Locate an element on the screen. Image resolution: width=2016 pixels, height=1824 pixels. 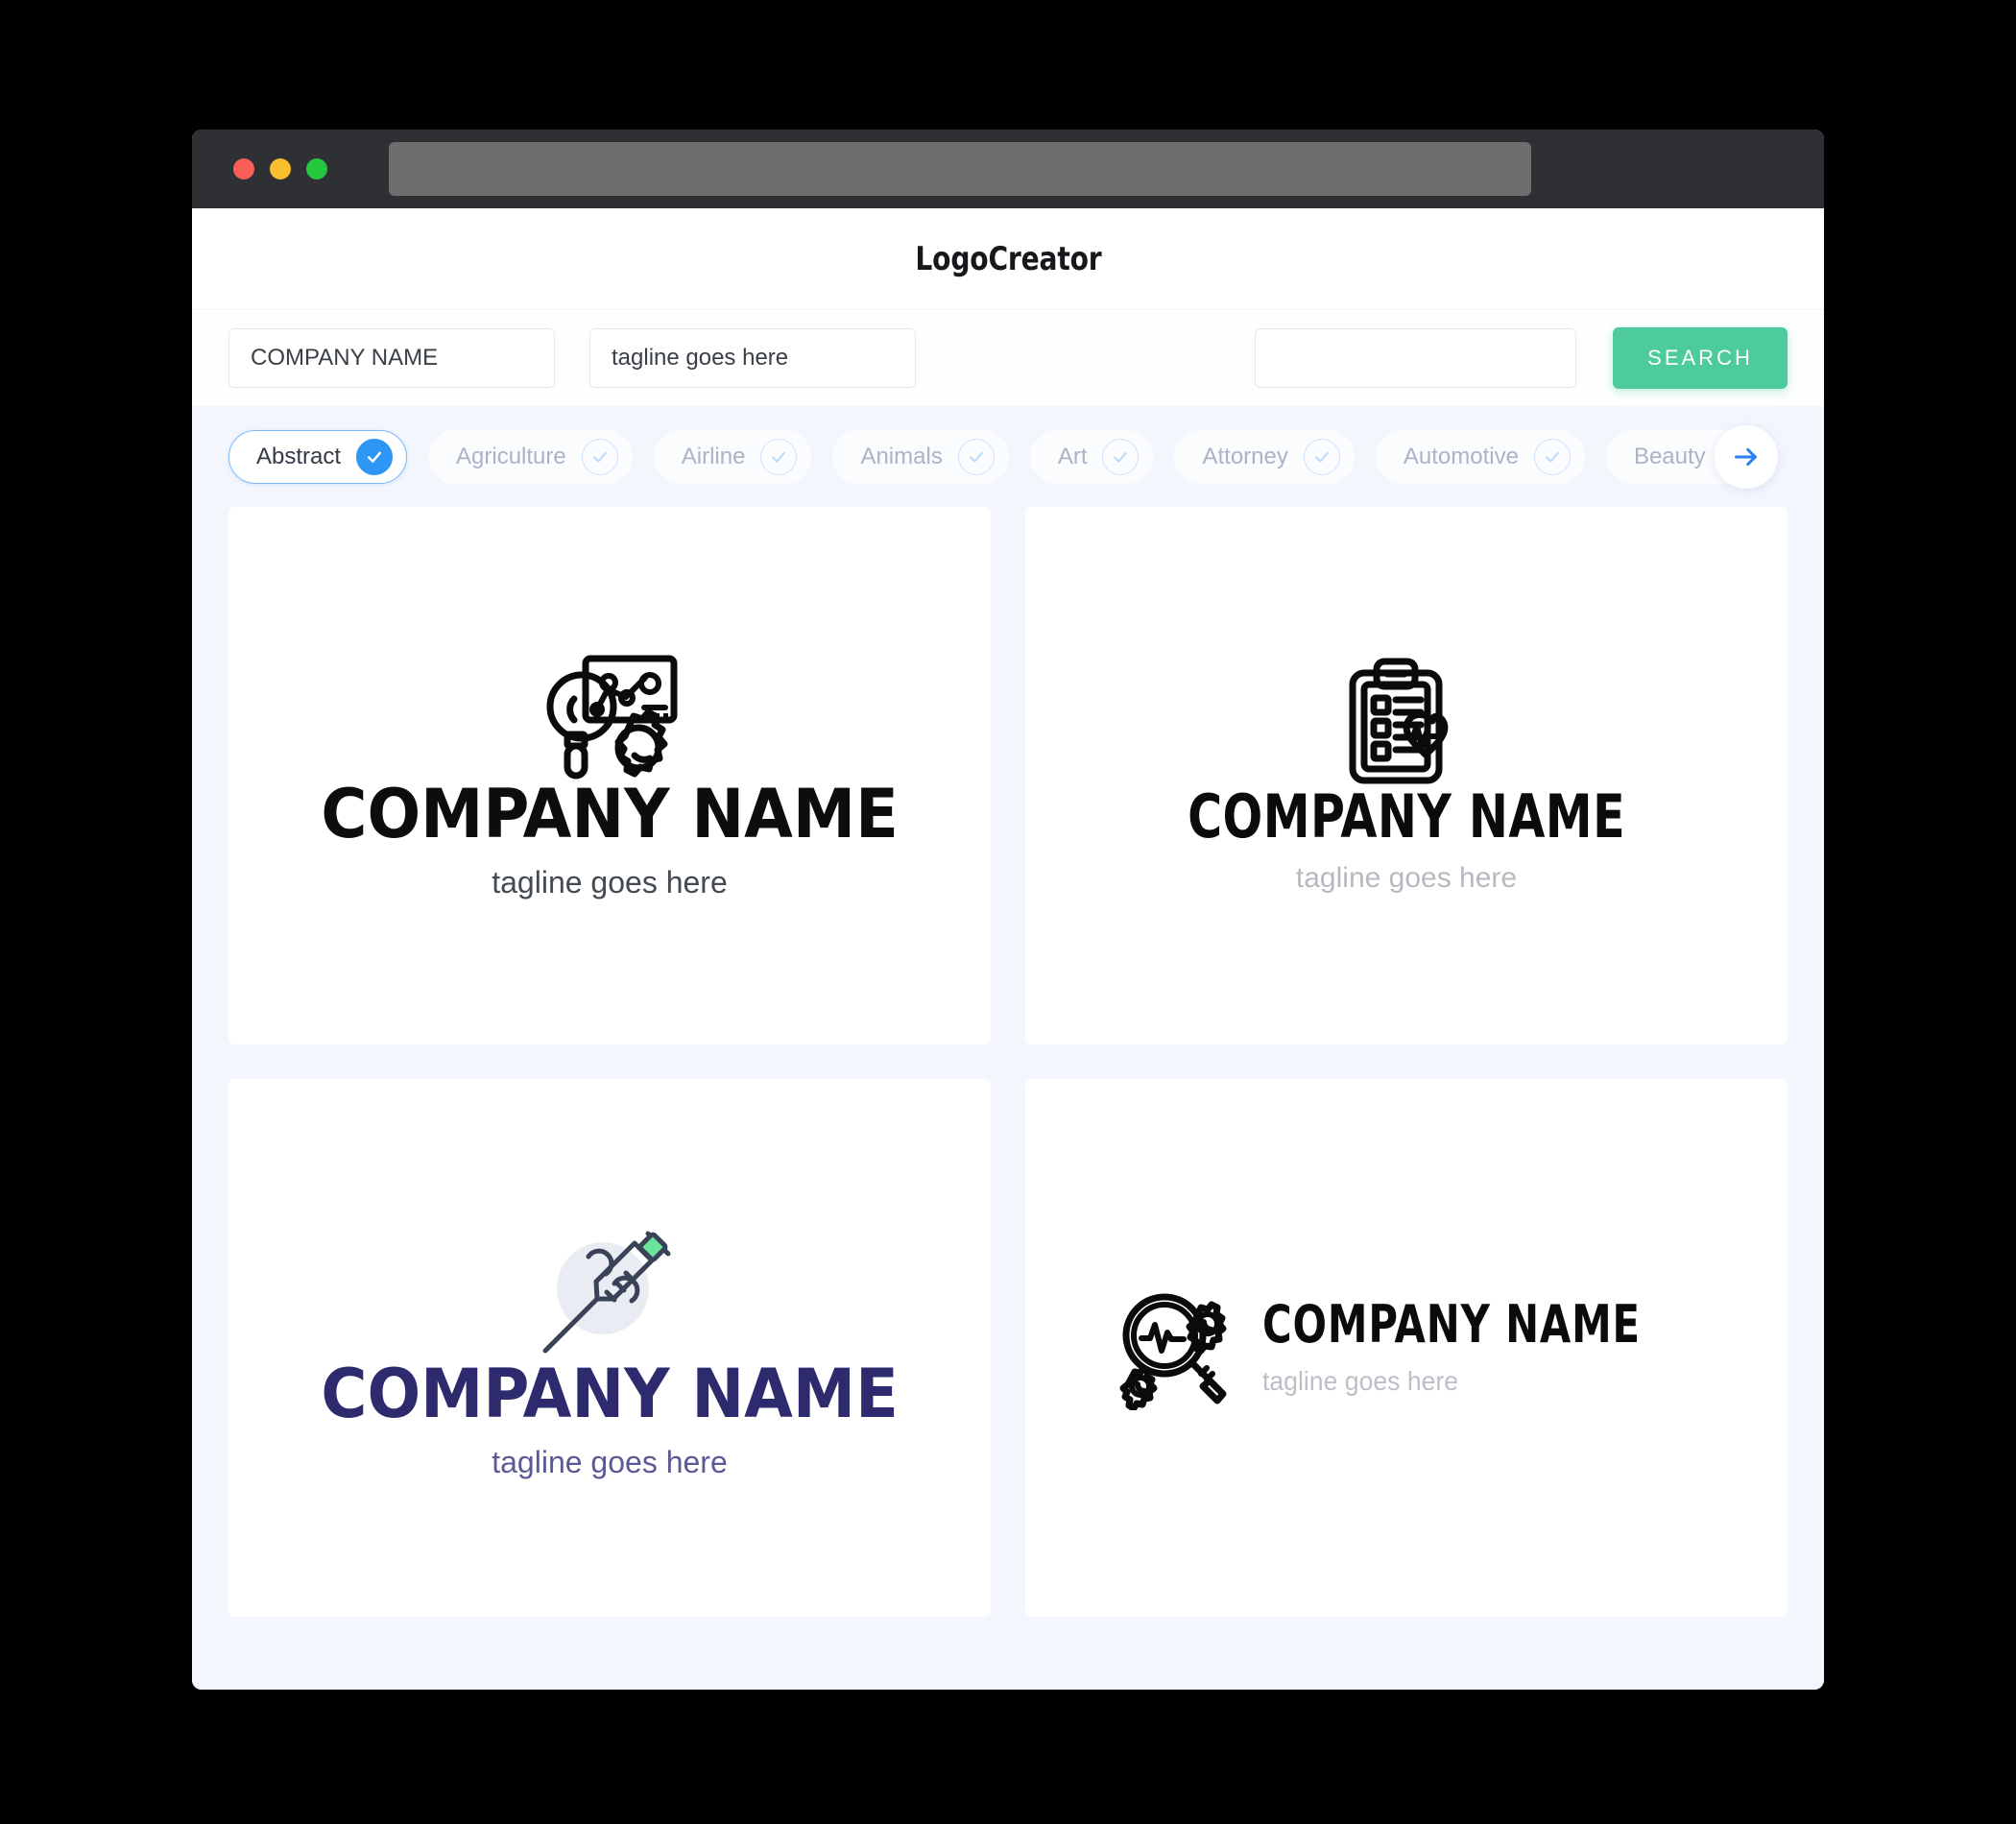
category-chip-agriculture: Agriculture is located at coordinates (530, 456).